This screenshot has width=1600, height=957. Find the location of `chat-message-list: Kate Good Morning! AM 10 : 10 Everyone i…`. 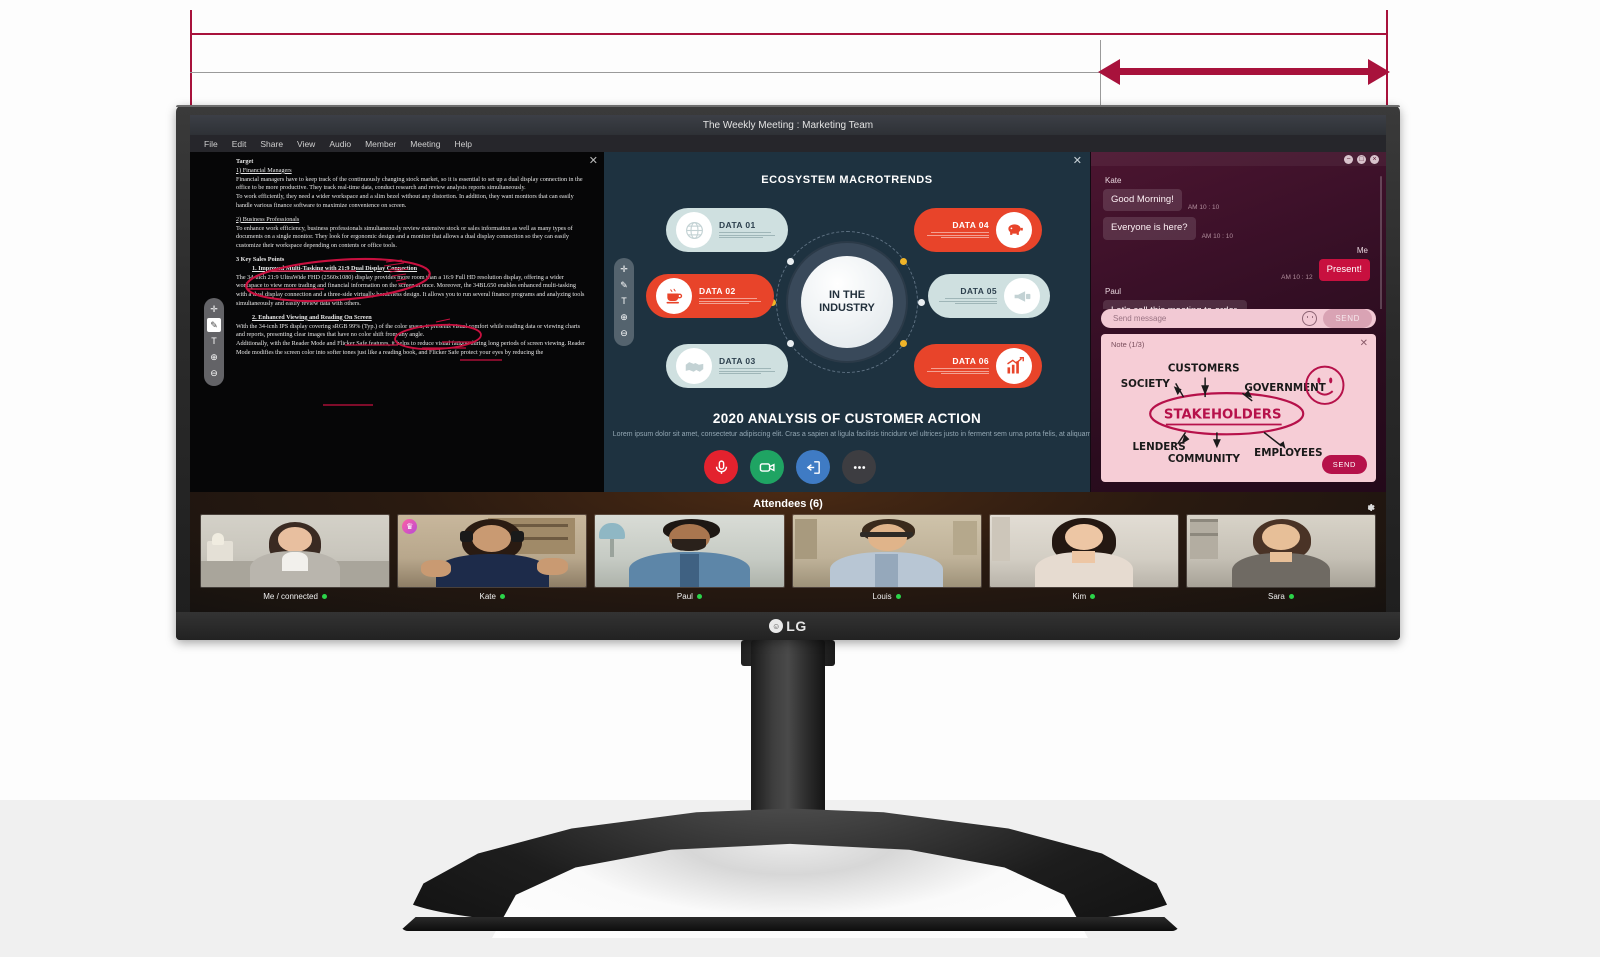

chat-message-list: Kate Good Morning! AM 10 : 10 Everyone i… is located at coordinates (1238, 237).